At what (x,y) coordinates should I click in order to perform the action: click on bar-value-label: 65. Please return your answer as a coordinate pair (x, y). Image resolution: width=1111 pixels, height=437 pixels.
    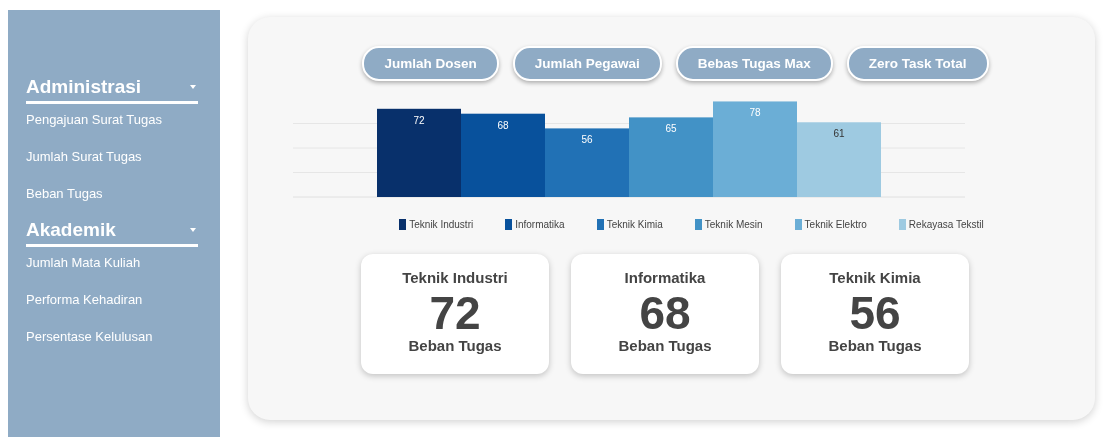
    Looking at the image, I should click on (670, 129).